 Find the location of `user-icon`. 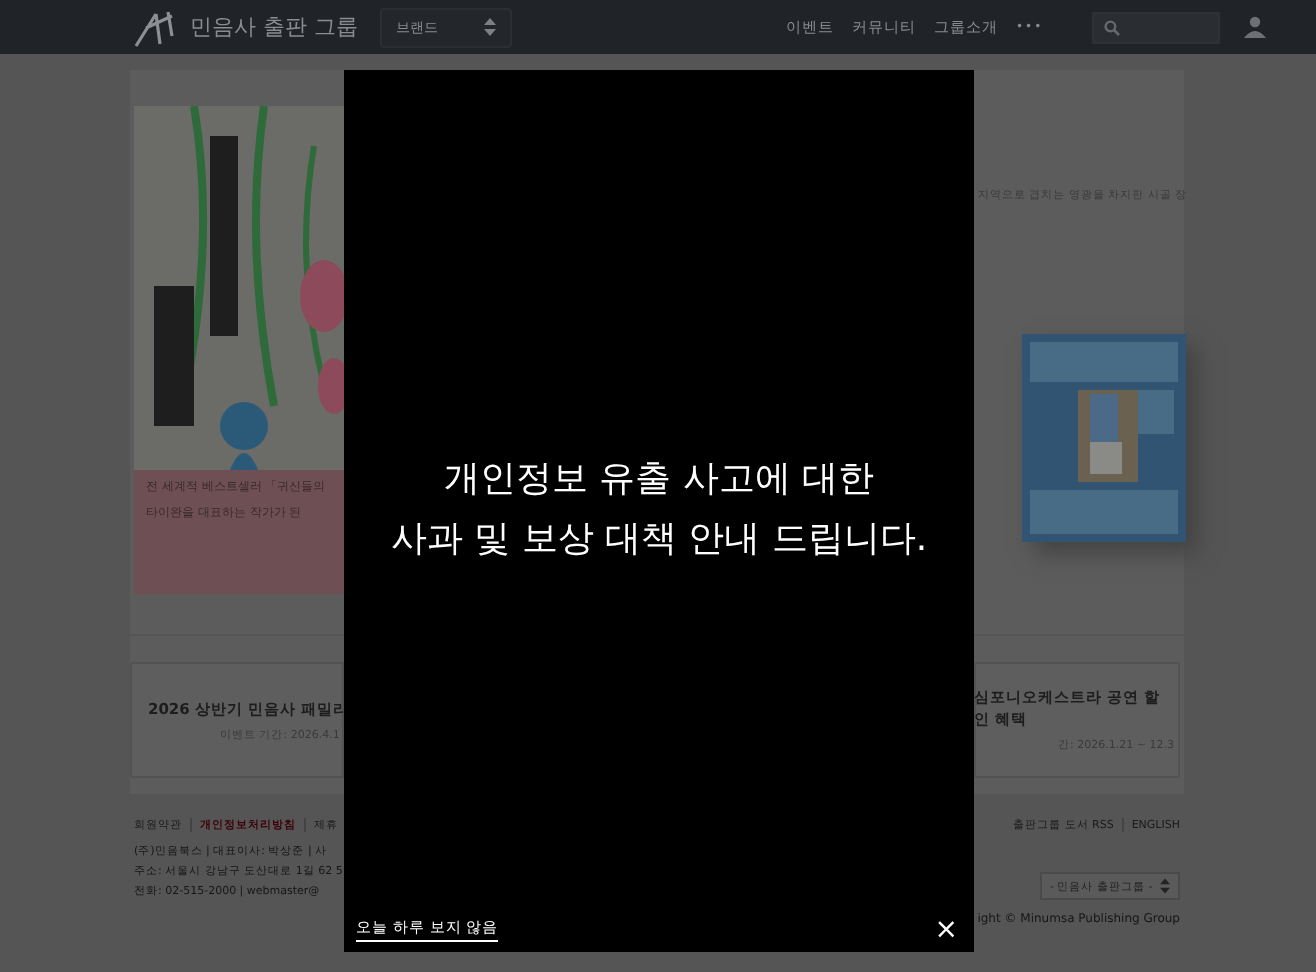

user-icon is located at coordinates (1254, 27).